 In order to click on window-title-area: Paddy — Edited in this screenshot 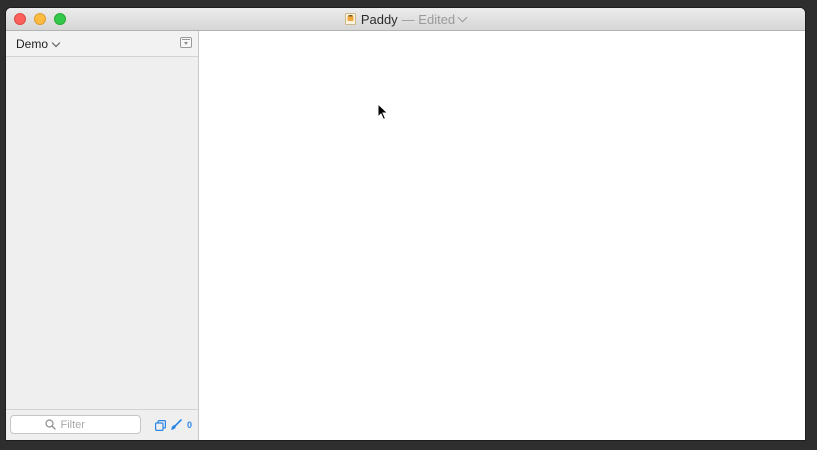, I will do `click(405, 19)`.